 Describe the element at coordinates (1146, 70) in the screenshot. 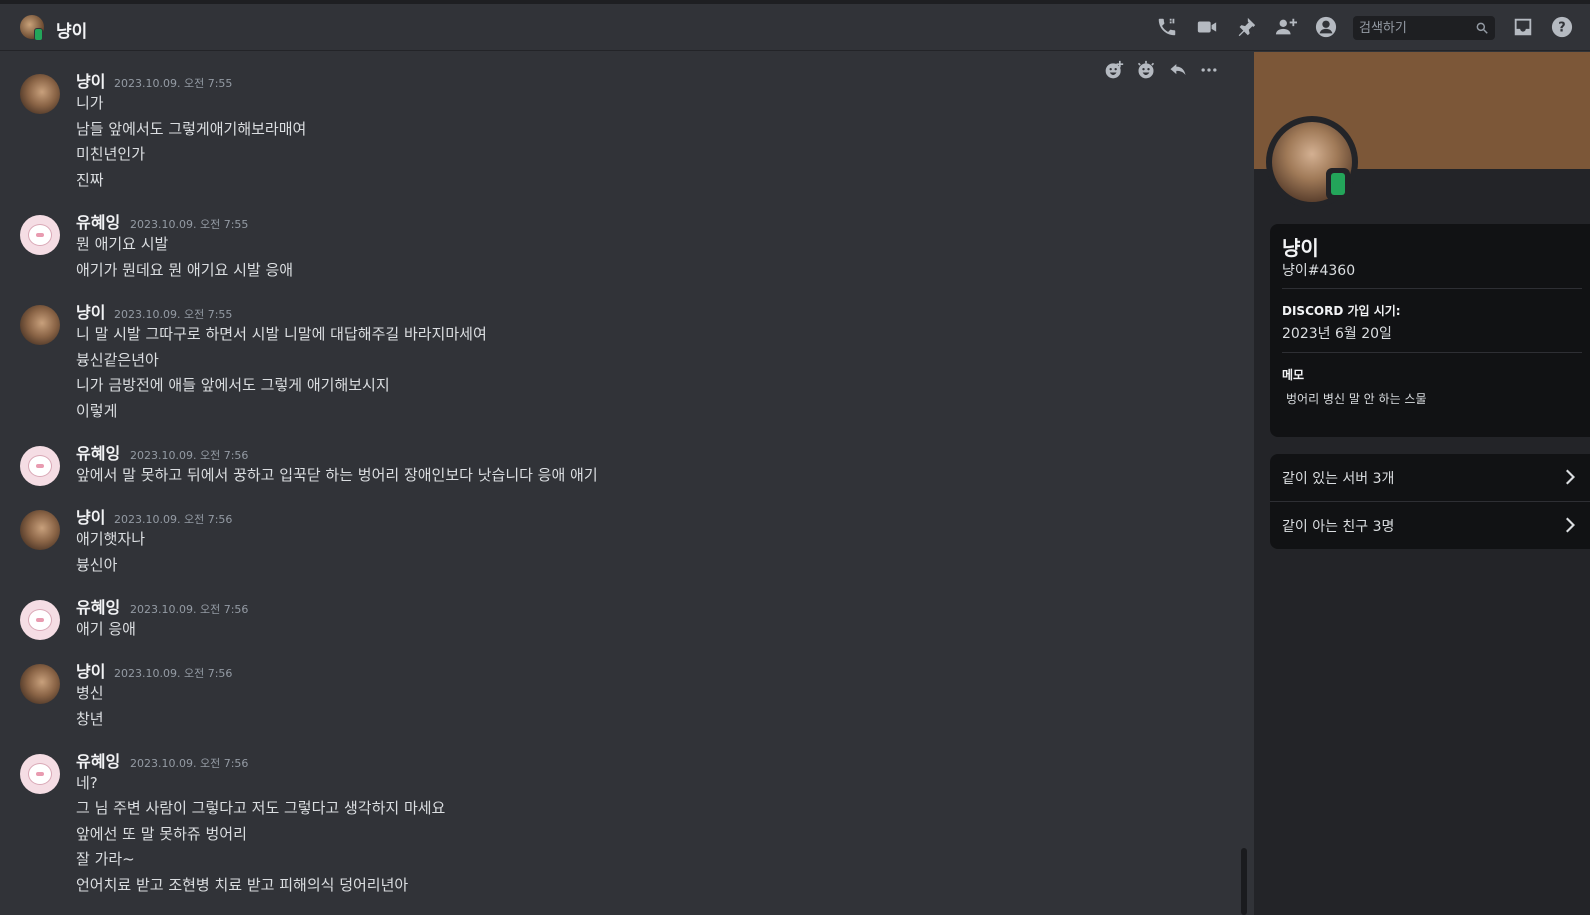

I see `super-reaction-icon` at that location.